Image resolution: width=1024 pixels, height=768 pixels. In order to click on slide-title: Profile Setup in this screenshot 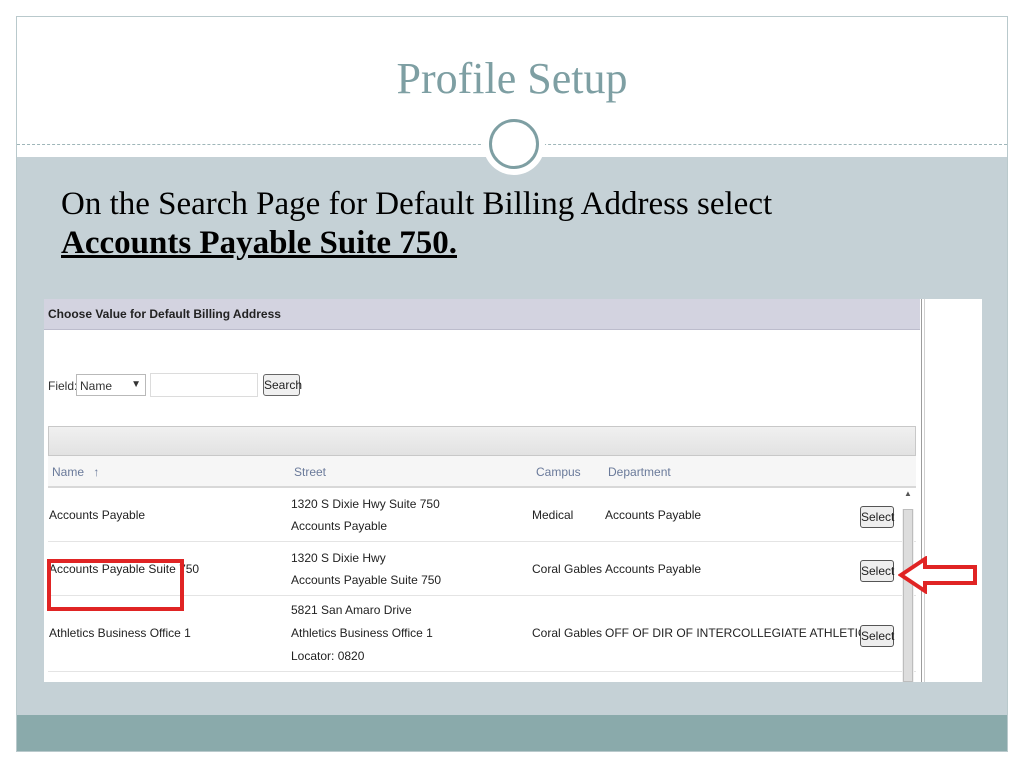, I will do `click(512, 78)`.